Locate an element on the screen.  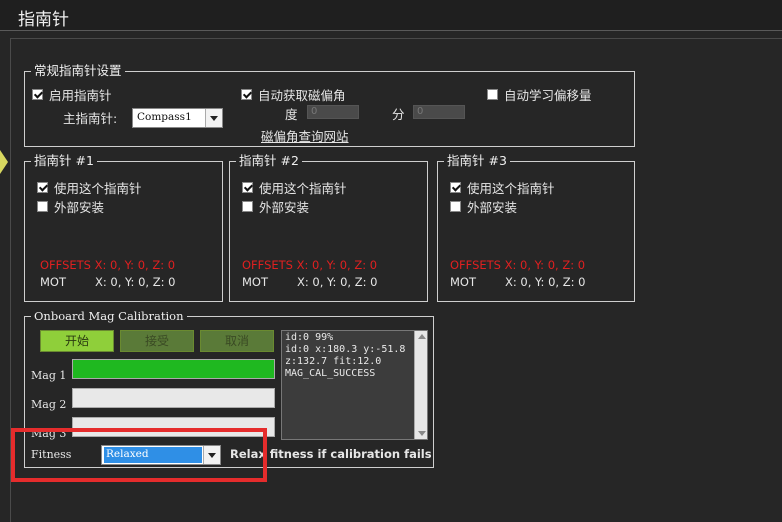
compass-1-use-checkbox: 使用这个指南针 is located at coordinates (89, 187).